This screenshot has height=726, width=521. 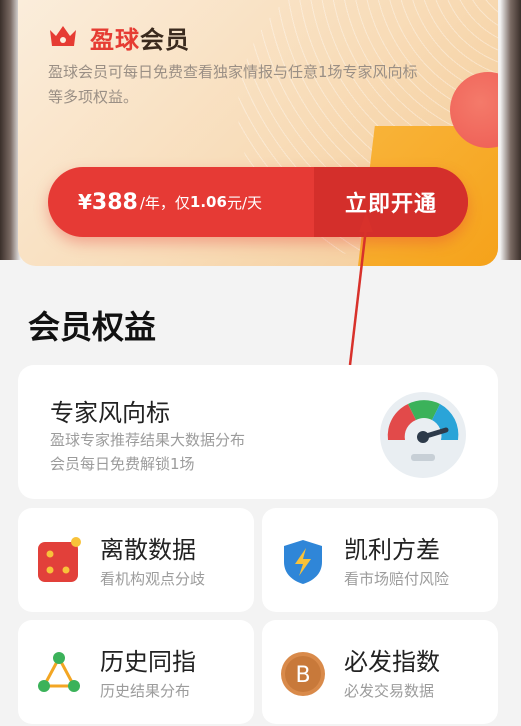 I want to click on section-title: 会员权益, so click(x=92, y=327).